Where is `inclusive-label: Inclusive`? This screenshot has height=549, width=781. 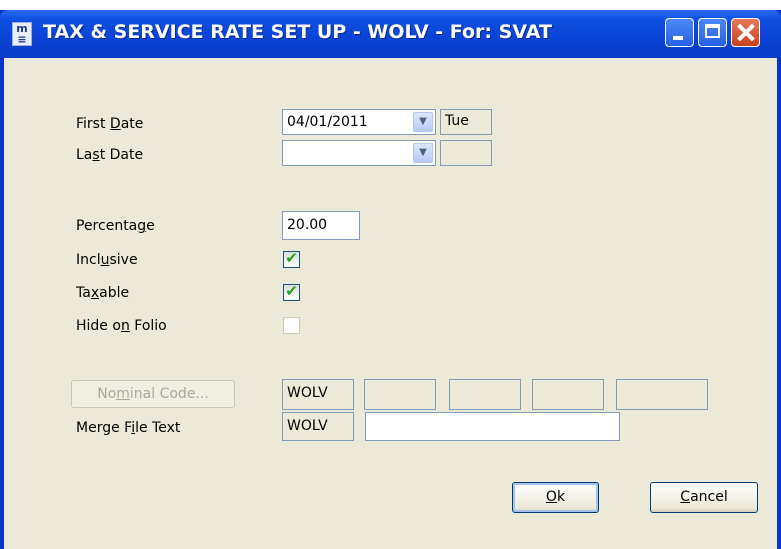
inclusive-label: Inclusive is located at coordinates (107, 260).